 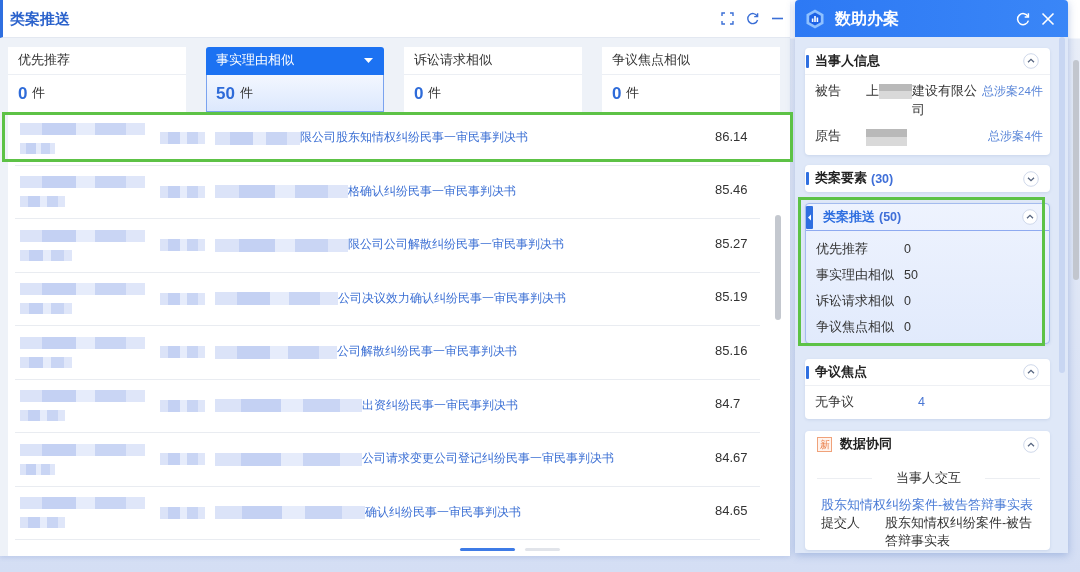 I want to click on category-tab: 事实理由相似, so click(x=295, y=61).